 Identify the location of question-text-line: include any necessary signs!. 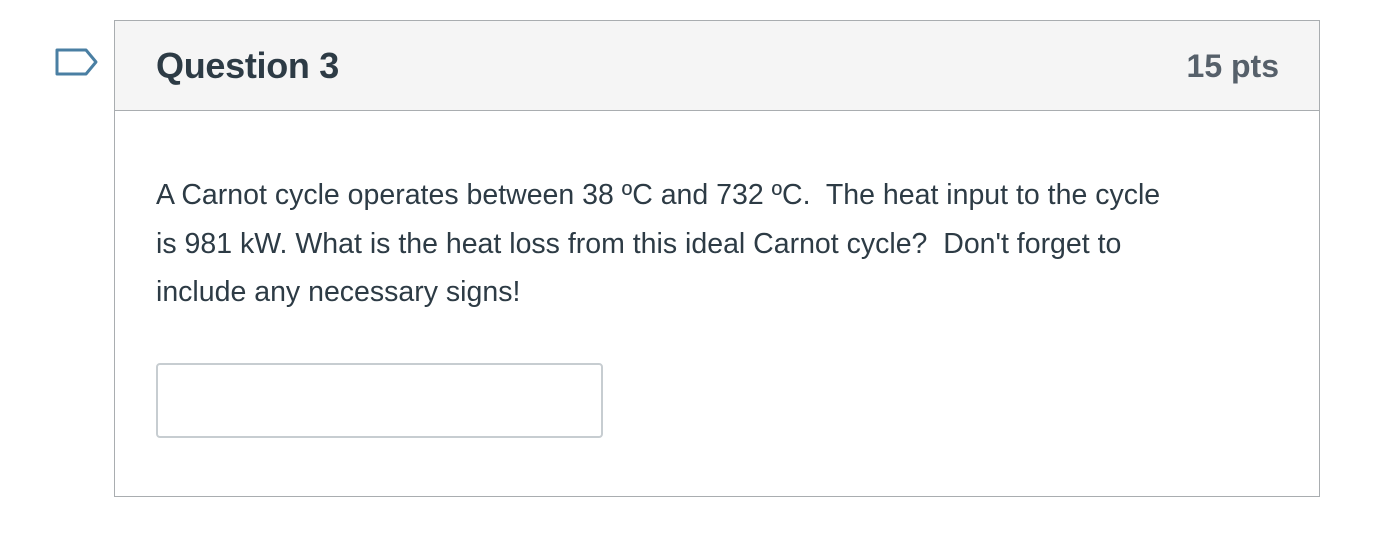
(338, 292).